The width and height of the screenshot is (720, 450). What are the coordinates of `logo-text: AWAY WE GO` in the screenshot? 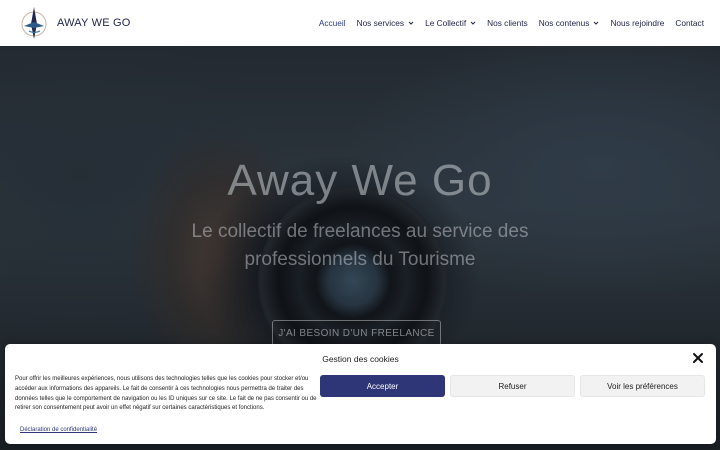 It's located at (94, 23).